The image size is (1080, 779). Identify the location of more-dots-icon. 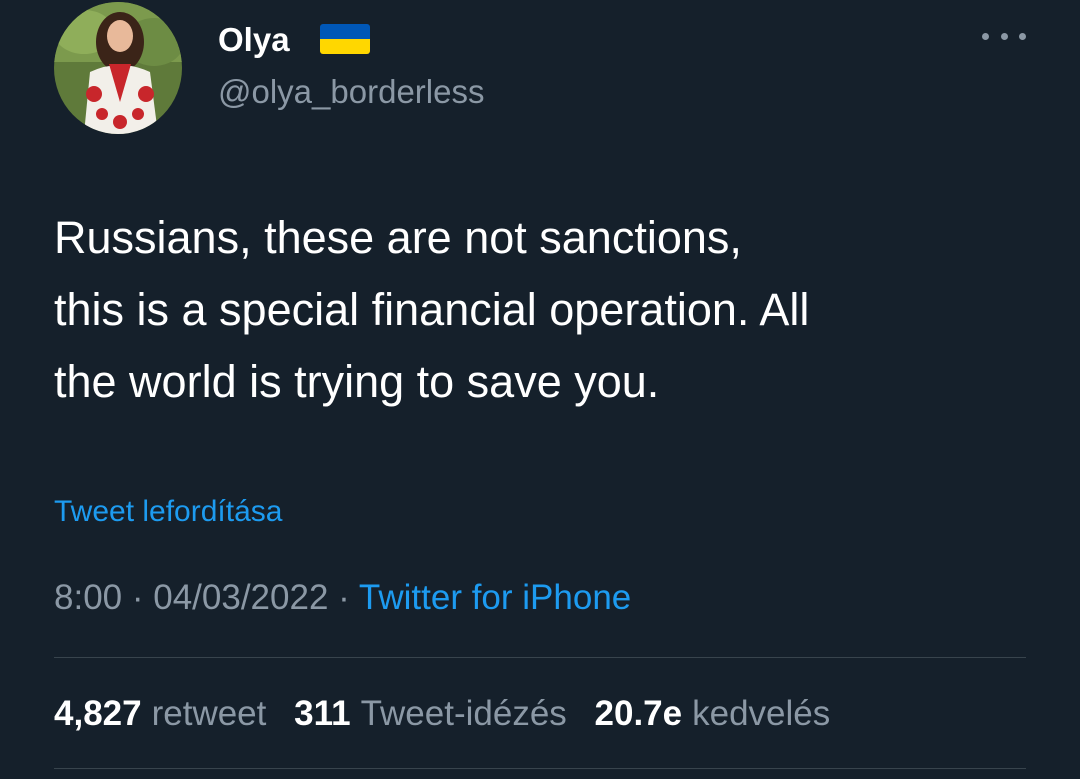
(1004, 36).